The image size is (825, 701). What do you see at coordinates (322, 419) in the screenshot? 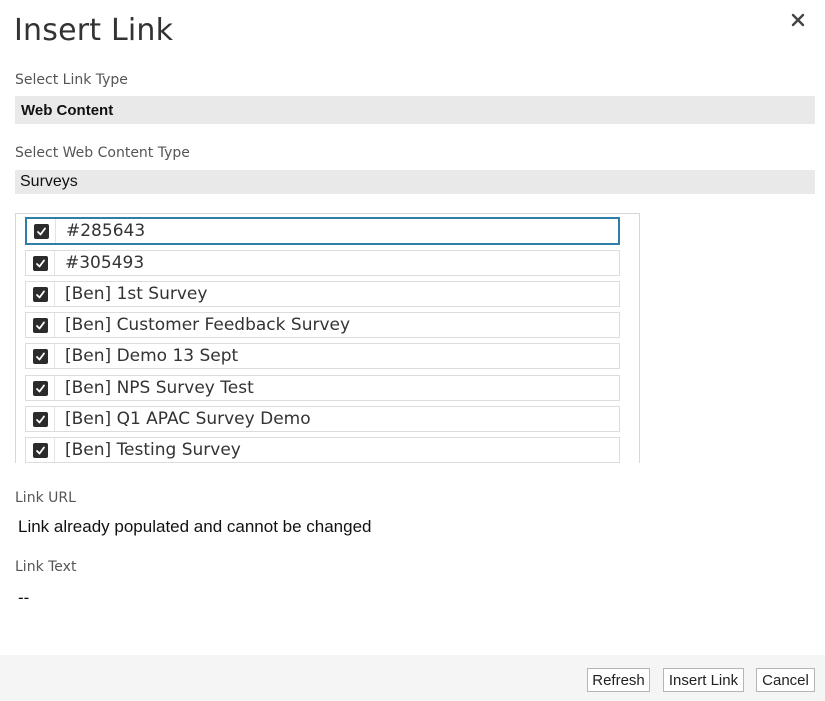
I see `list-item: [Ben] Q1 APAC Survey Demo` at bounding box center [322, 419].